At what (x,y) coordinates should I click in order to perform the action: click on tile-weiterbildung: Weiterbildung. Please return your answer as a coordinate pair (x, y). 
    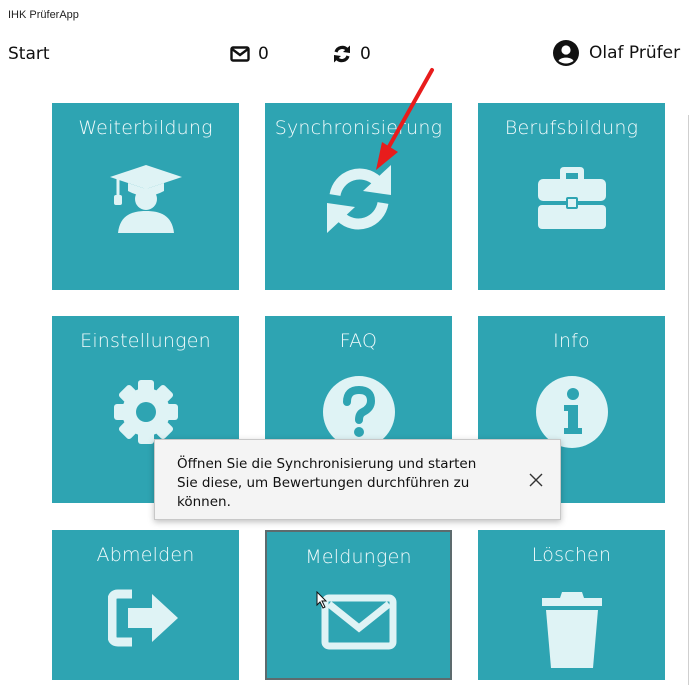
    Looking at the image, I should click on (145, 196).